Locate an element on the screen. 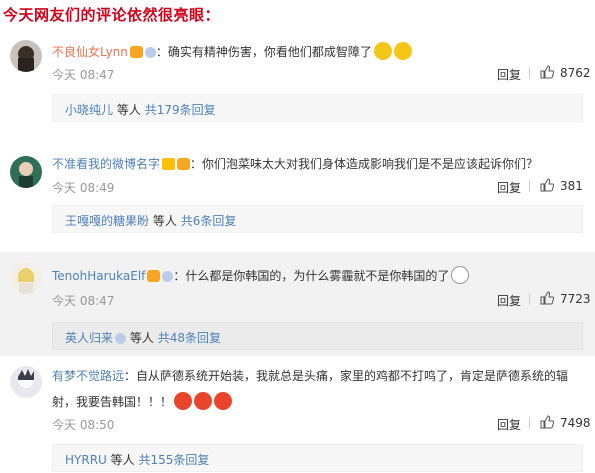 Image resolution: width=595 pixels, height=473 pixels. emoji-sick-icon is located at coordinates (382, 51).